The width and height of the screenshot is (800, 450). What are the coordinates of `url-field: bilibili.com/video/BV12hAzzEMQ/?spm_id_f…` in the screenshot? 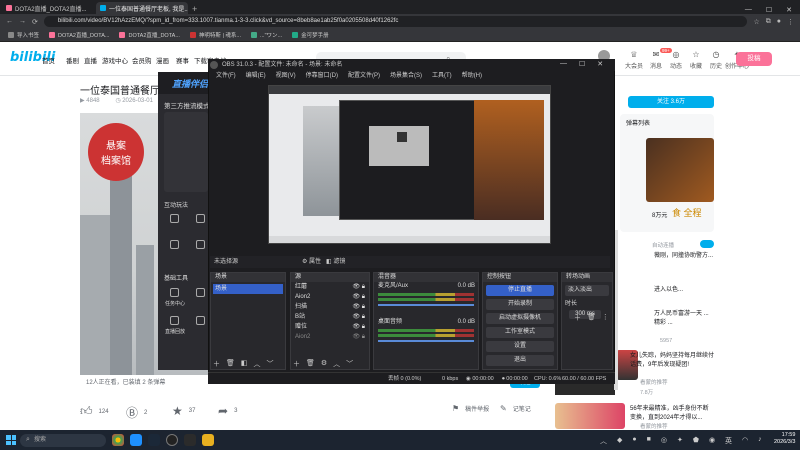 It's located at (395, 21).